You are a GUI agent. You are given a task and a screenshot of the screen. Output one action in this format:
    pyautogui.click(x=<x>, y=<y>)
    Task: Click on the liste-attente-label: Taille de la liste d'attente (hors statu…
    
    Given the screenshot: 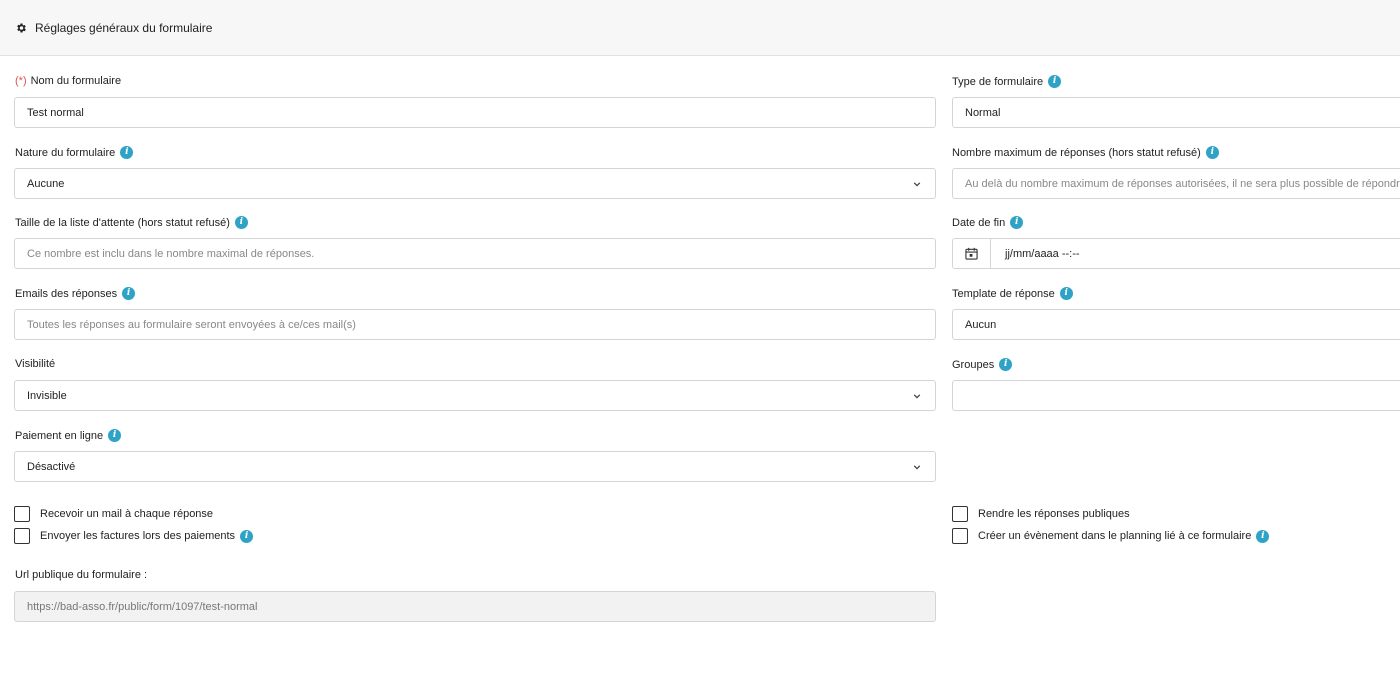 What is the action you would take?
    pyautogui.click(x=131, y=222)
    